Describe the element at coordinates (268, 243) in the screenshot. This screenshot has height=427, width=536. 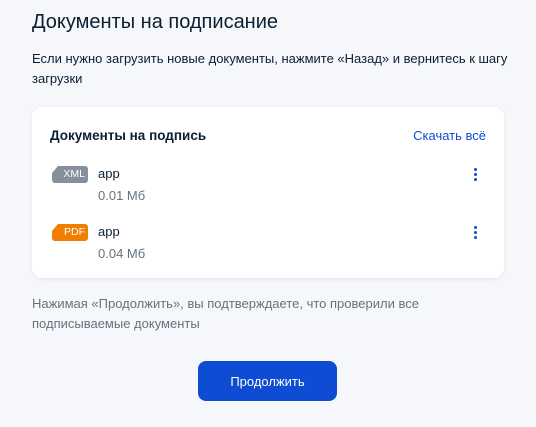
I see `file-row: PDF app 0.04 Мб` at that location.